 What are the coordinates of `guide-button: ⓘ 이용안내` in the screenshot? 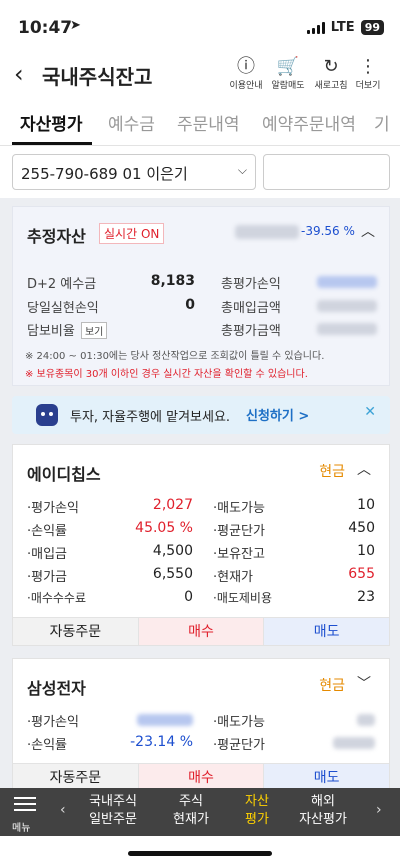 It's located at (246, 73).